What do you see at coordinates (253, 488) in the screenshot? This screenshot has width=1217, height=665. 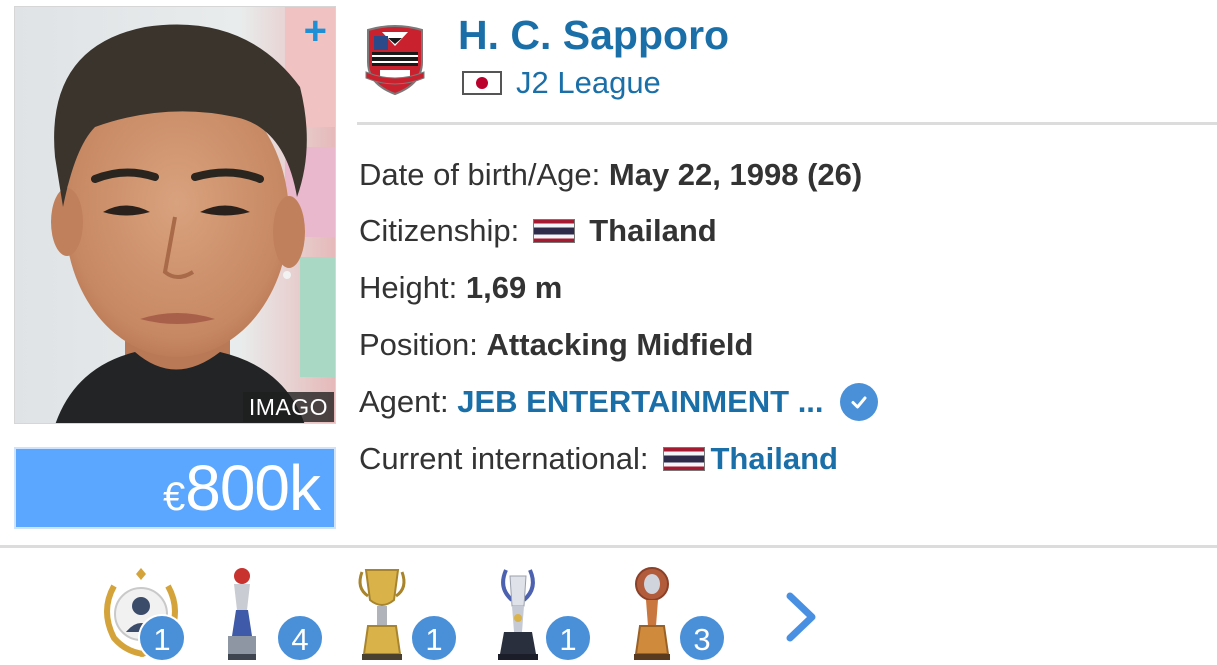 I see `market-value-amount: 800k` at bounding box center [253, 488].